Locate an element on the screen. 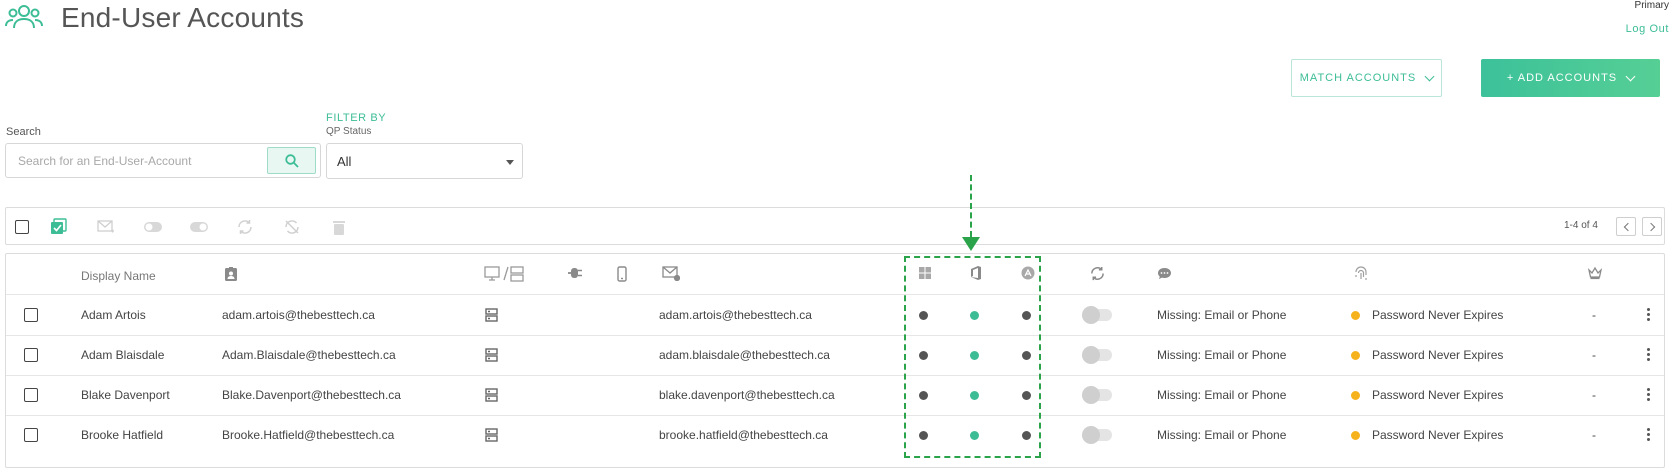  qp-status-value: All is located at coordinates (344, 161).